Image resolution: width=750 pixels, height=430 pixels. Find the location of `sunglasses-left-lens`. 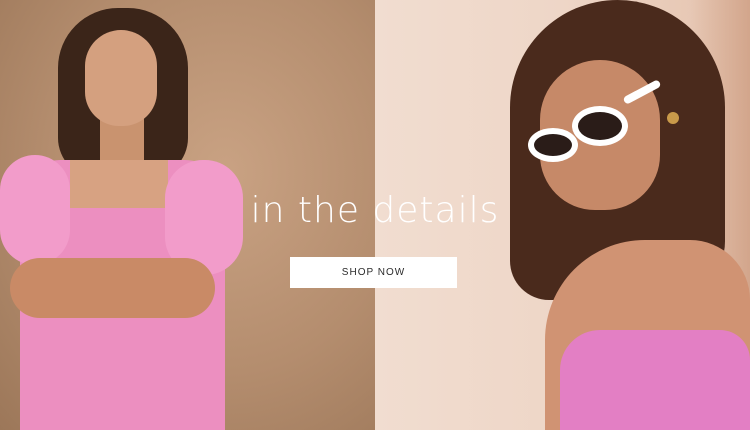

sunglasses-left-lens is located at coordinates (553, 145).